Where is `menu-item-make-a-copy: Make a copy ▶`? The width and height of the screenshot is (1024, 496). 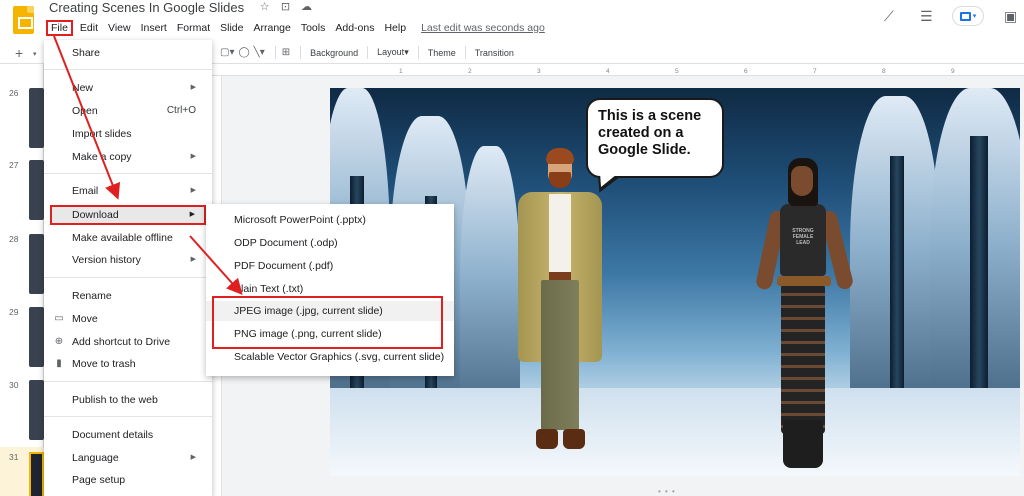 menu-item-make-a-copy: Make a copy ▶ is located at coordinates (128, 158).